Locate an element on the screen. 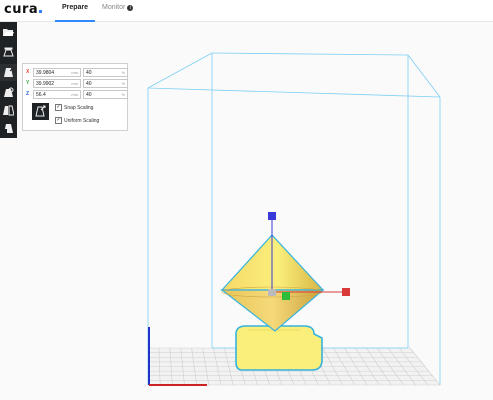  snap-scaling-label: Snap Scaling is located at coordinates (79, 108).